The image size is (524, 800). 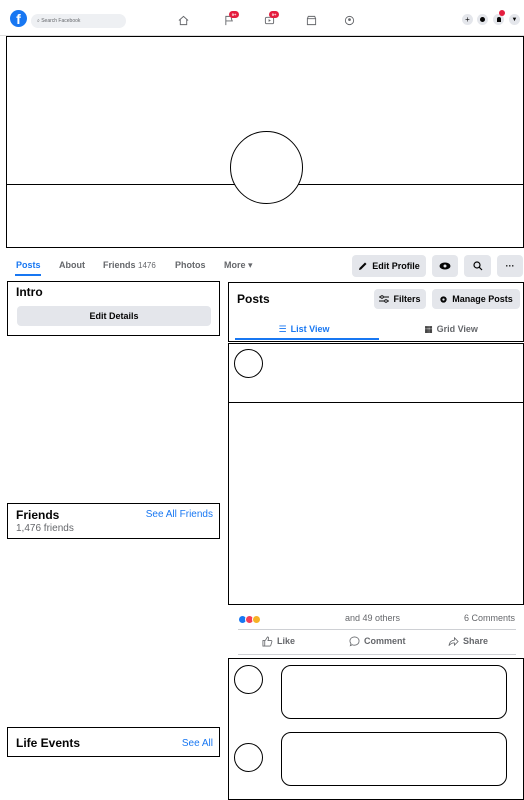 What do you see at coordinates (147, 265) in the screenshot?
I see `tab-friends-count: 1476` at bounding box center [147, 265].